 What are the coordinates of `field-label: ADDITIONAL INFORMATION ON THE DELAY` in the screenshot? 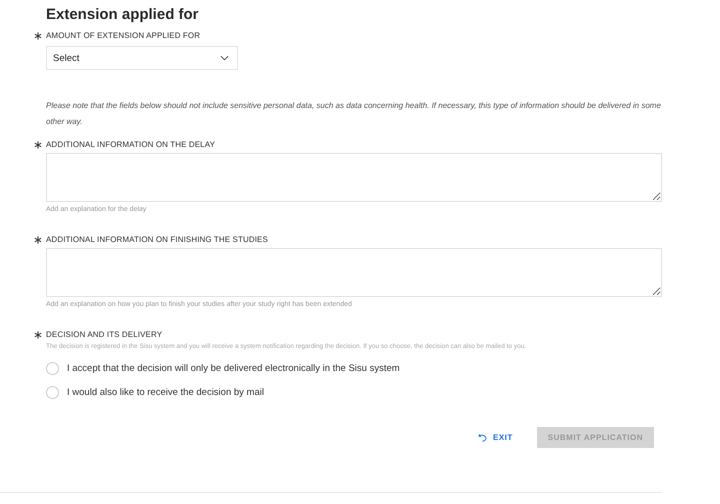 It's located at (130, 144).